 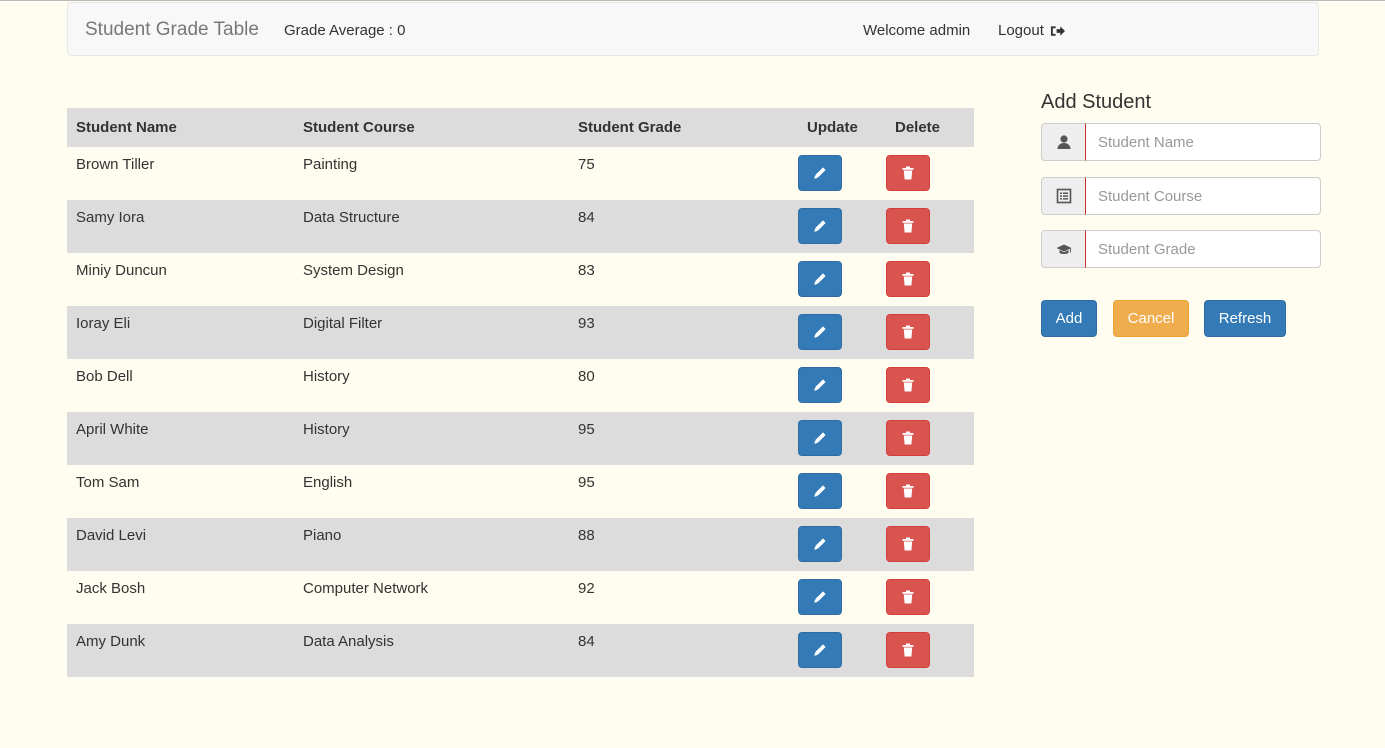 I want to click on name-addon, so click(x=1063, y=142).